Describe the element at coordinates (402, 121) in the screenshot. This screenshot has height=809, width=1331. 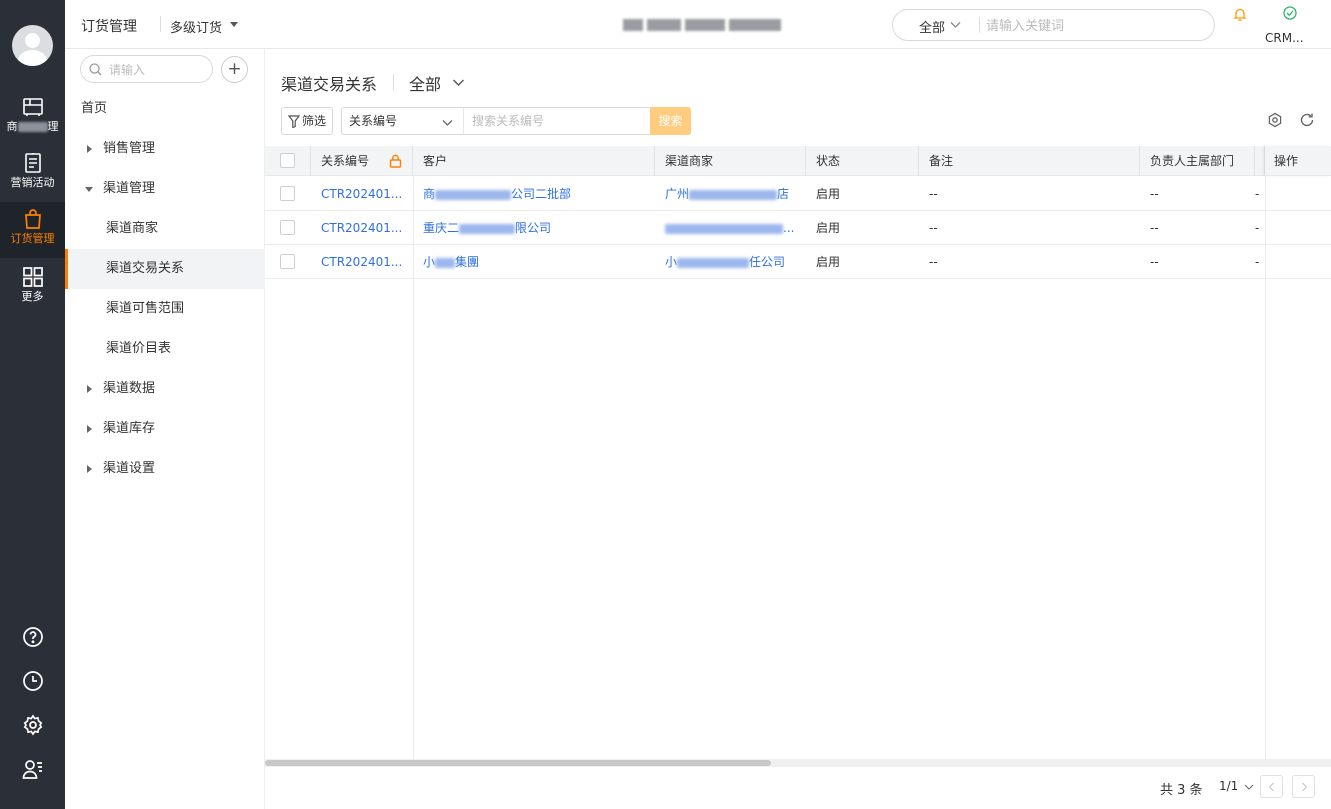
I see `search-field-select: 关系编号` at that location.